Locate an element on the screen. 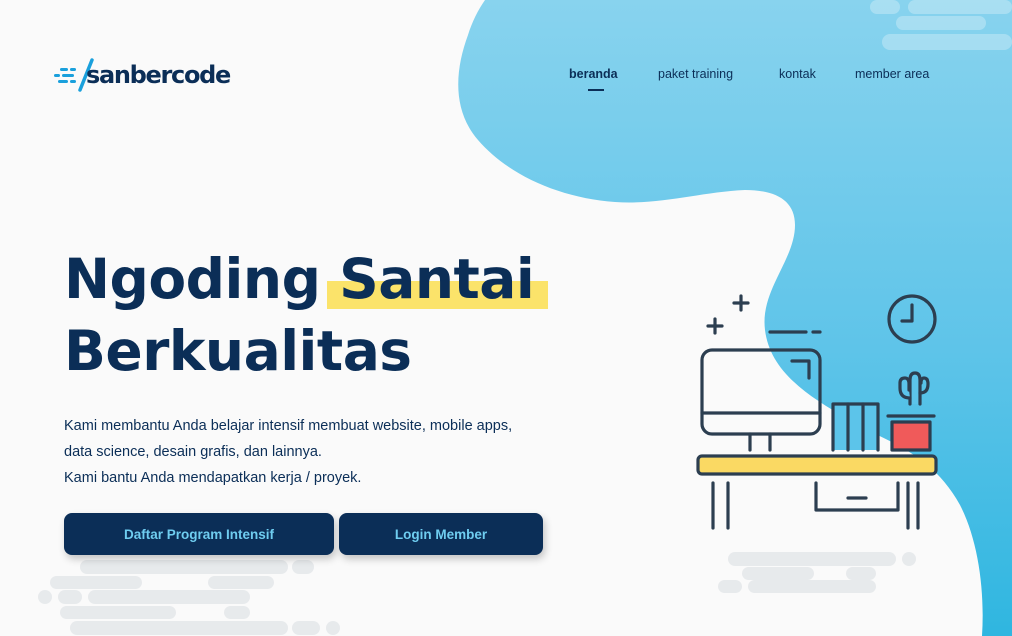 The image size is (1012, 636). clock-icon is located at coordinates (912, 319).